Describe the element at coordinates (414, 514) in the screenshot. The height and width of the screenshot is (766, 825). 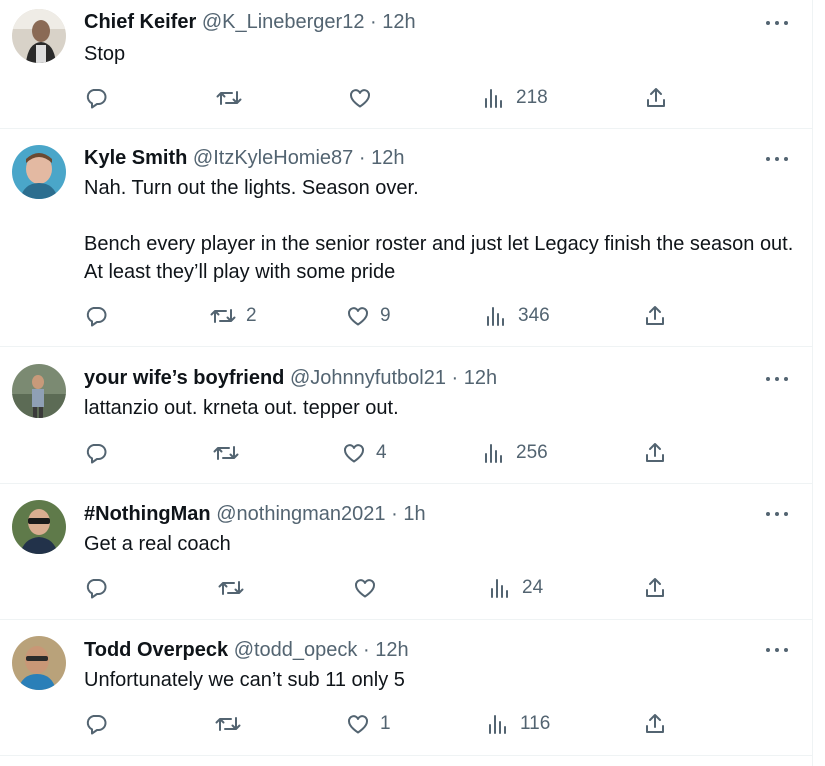
I see `timestamp: 1h` at that location.